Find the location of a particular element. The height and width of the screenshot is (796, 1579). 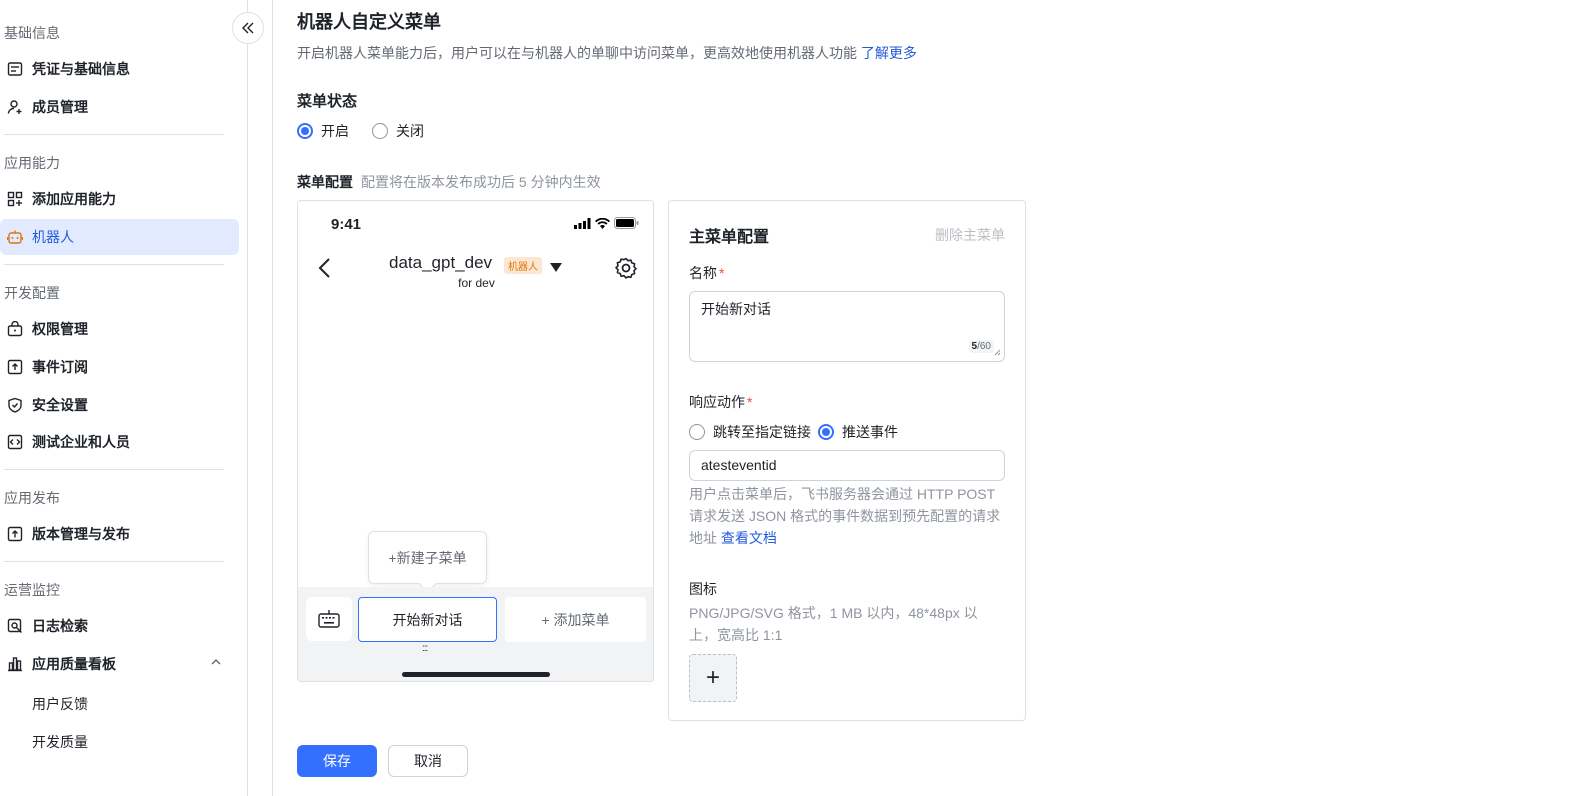

status-time: 9:41 is located at coordinates (346, 224).